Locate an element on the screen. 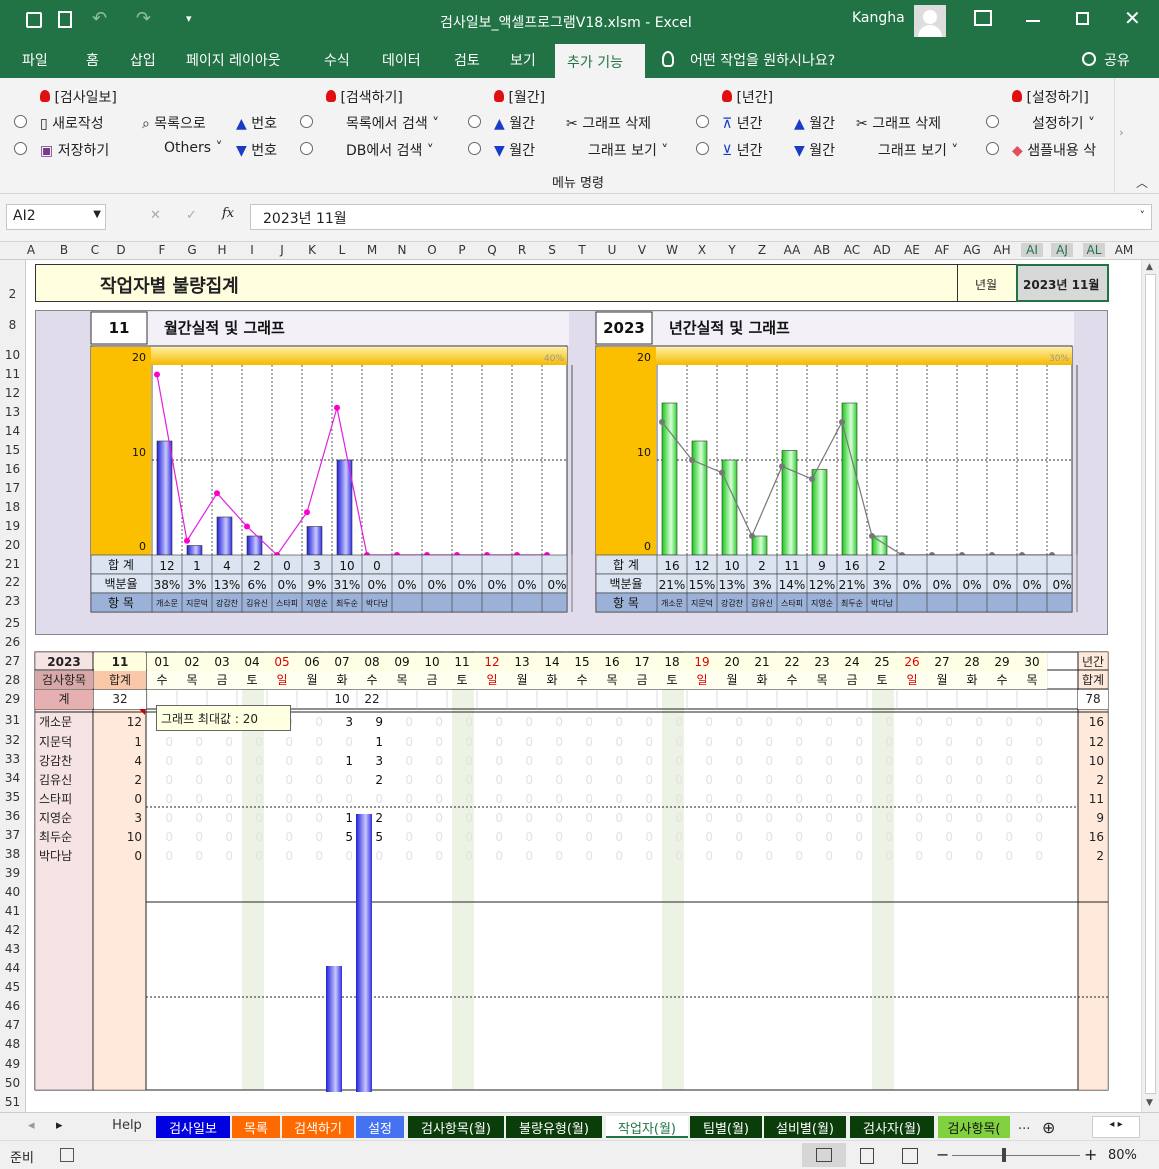 This screenshot has height=1169, width=1159. column-header-AI: AI is located at coordinates (1032, 250).